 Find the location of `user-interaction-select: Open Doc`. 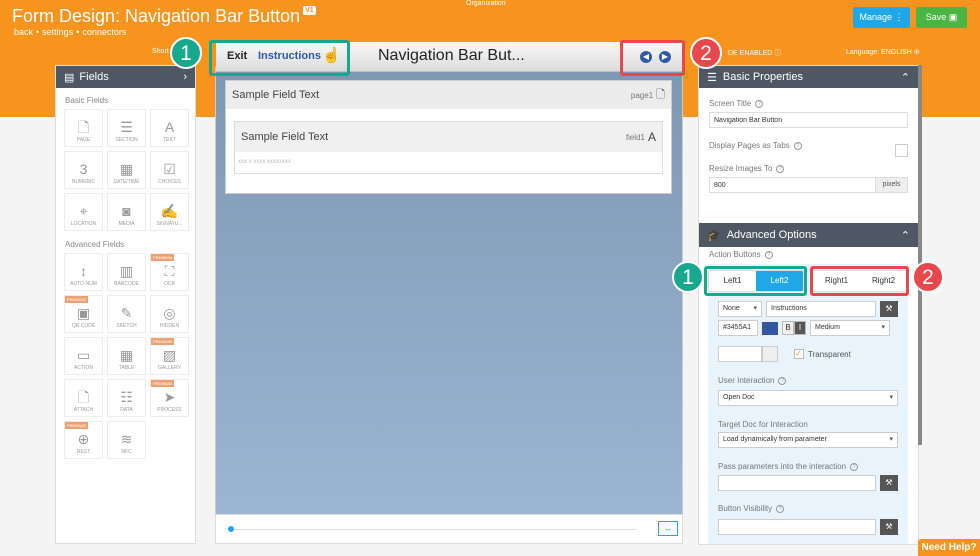

user-interaction-select: Open Doc is located at coordinates (808, 398).